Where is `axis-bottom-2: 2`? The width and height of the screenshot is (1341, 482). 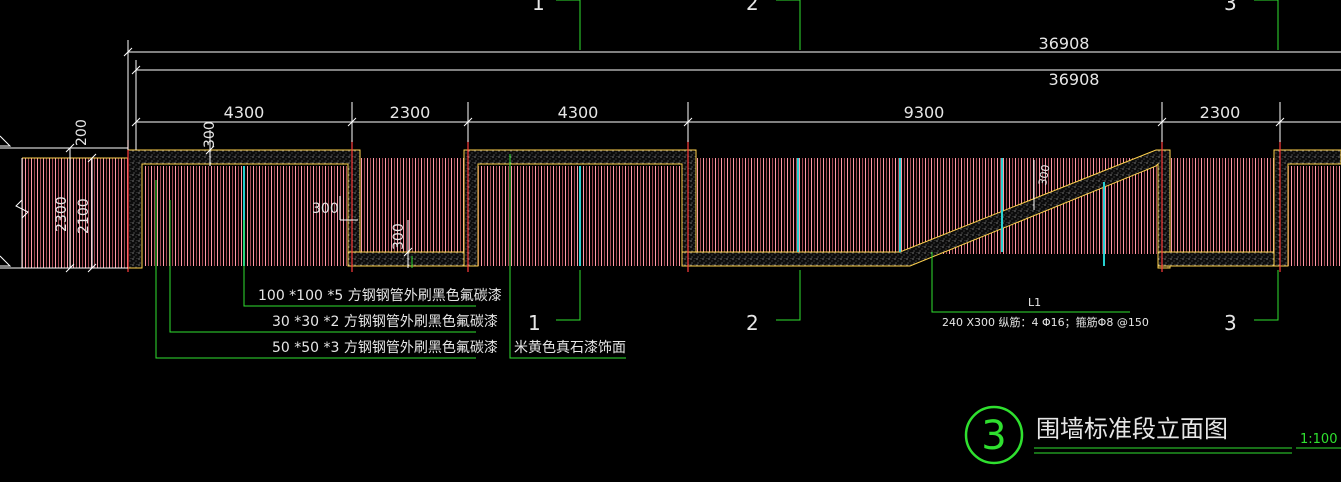
axis-bottom-2: 2 is located at coordinates (752, 323).